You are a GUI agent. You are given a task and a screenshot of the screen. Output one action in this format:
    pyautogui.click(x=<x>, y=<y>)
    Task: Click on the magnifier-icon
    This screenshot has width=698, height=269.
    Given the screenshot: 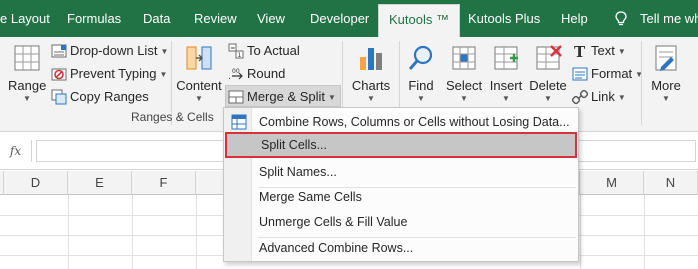 What is the action you would take?
    pyautogui.click(x=420, y=57)
    